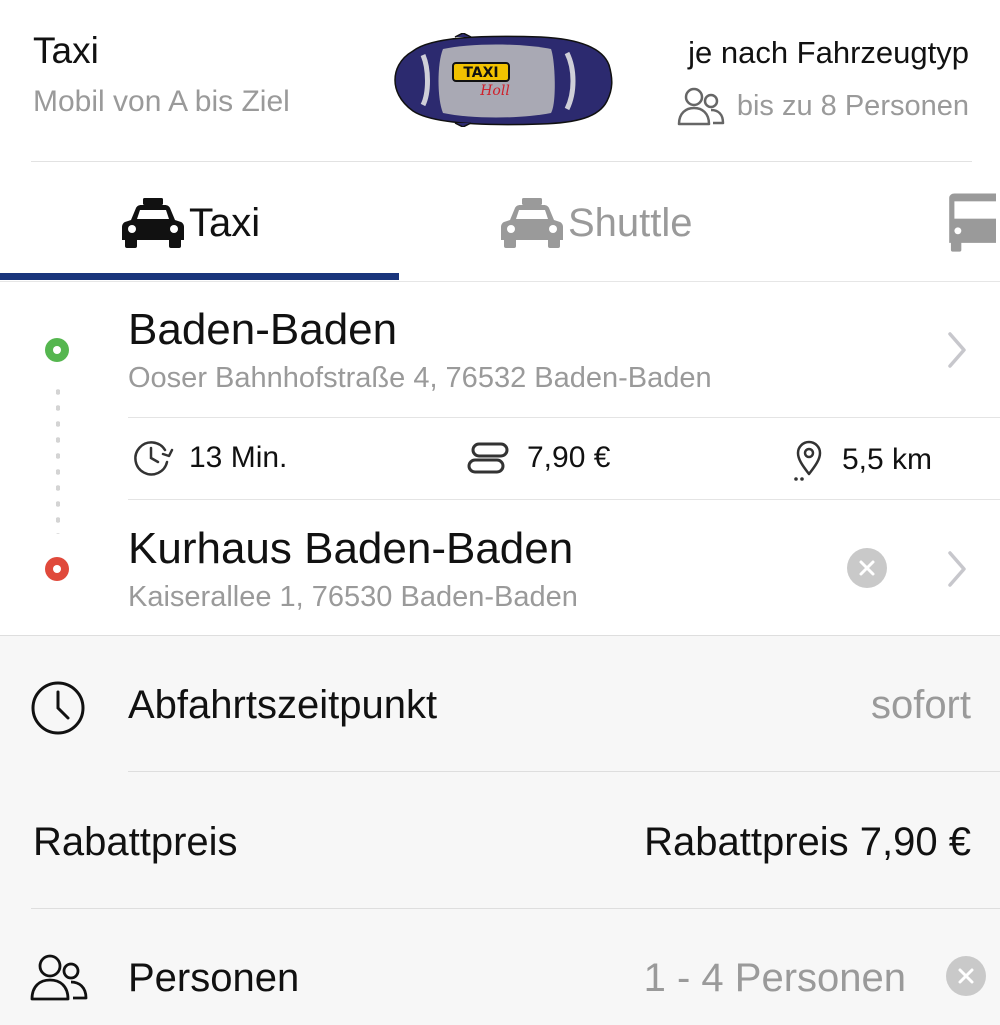 The image size is (1000, 1025). What do you see at coordinates (807, 842) in the screenshot?
I see `discount-value: Rabattpreis 7,90 €` at bounding box center [807, 842].